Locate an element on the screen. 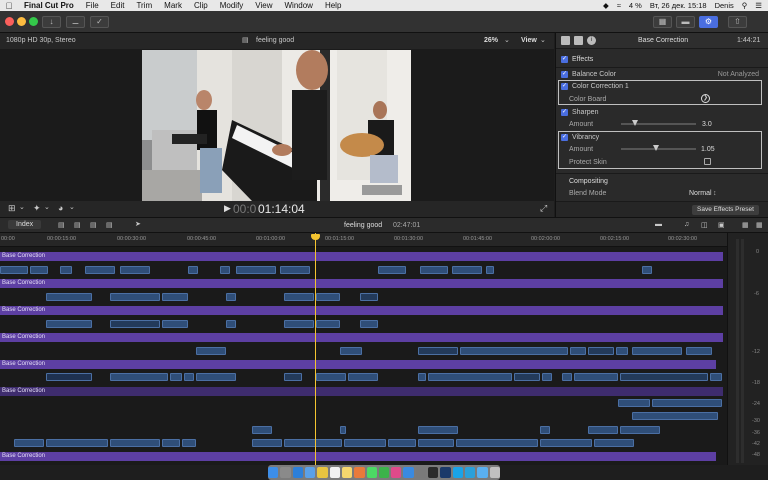 This screenshot has height=480, width=768. enhance-icon: ◕ is located at coordinates (60, 208).